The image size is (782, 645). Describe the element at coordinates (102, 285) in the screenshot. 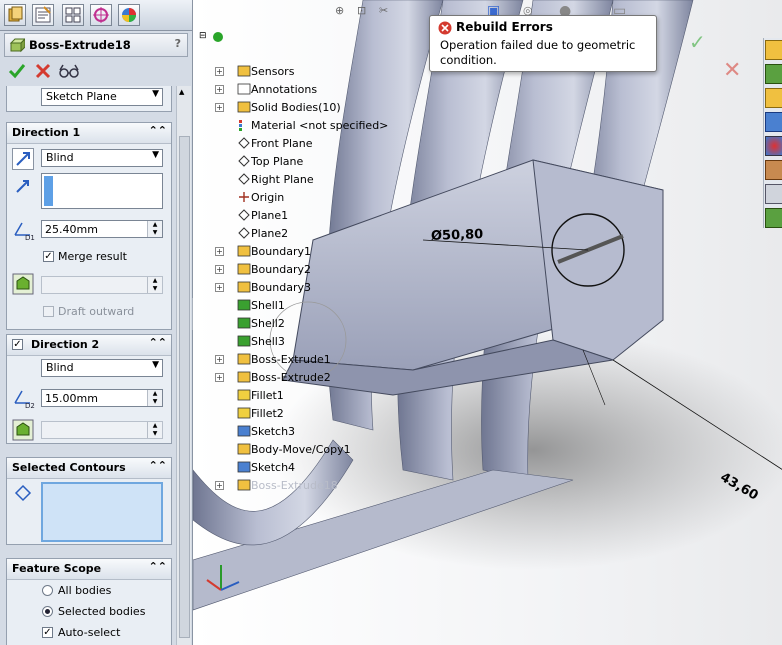

I see `draft-angle-input: ▲ ▼` at that location.